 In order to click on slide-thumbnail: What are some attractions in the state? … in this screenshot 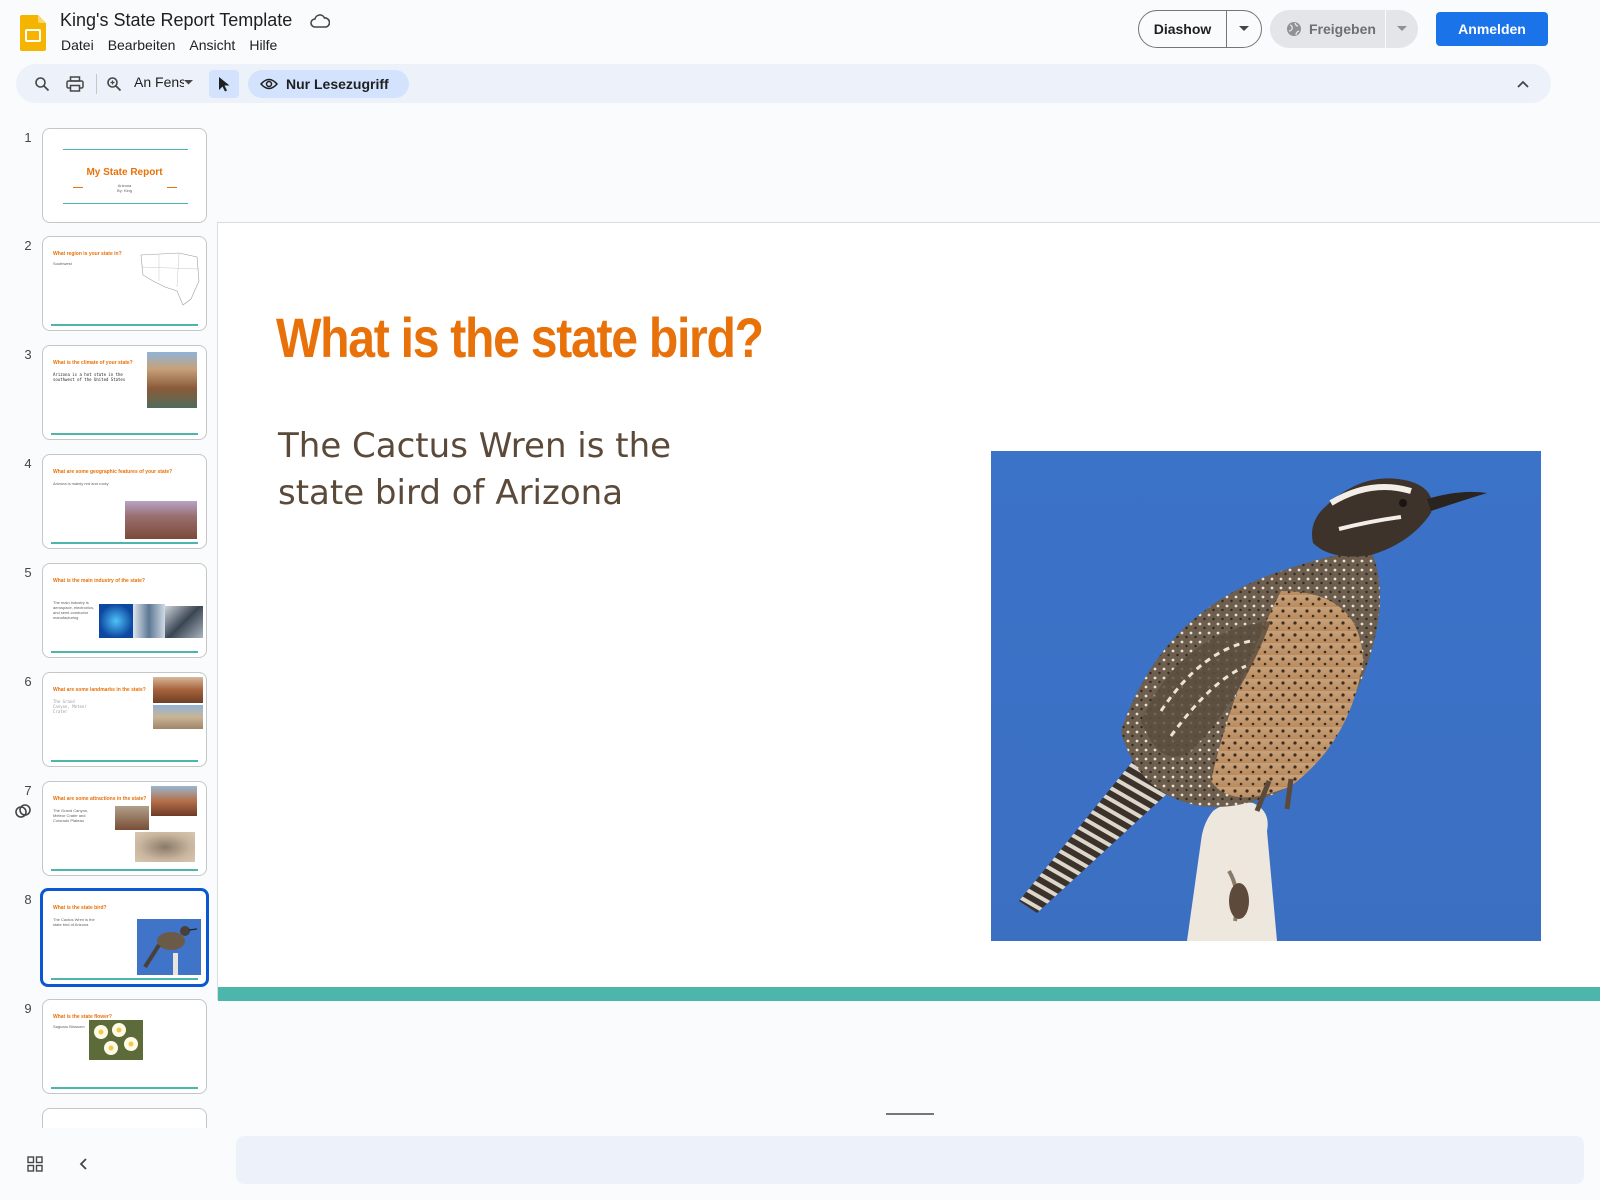, I will do `click(124, 828)`.